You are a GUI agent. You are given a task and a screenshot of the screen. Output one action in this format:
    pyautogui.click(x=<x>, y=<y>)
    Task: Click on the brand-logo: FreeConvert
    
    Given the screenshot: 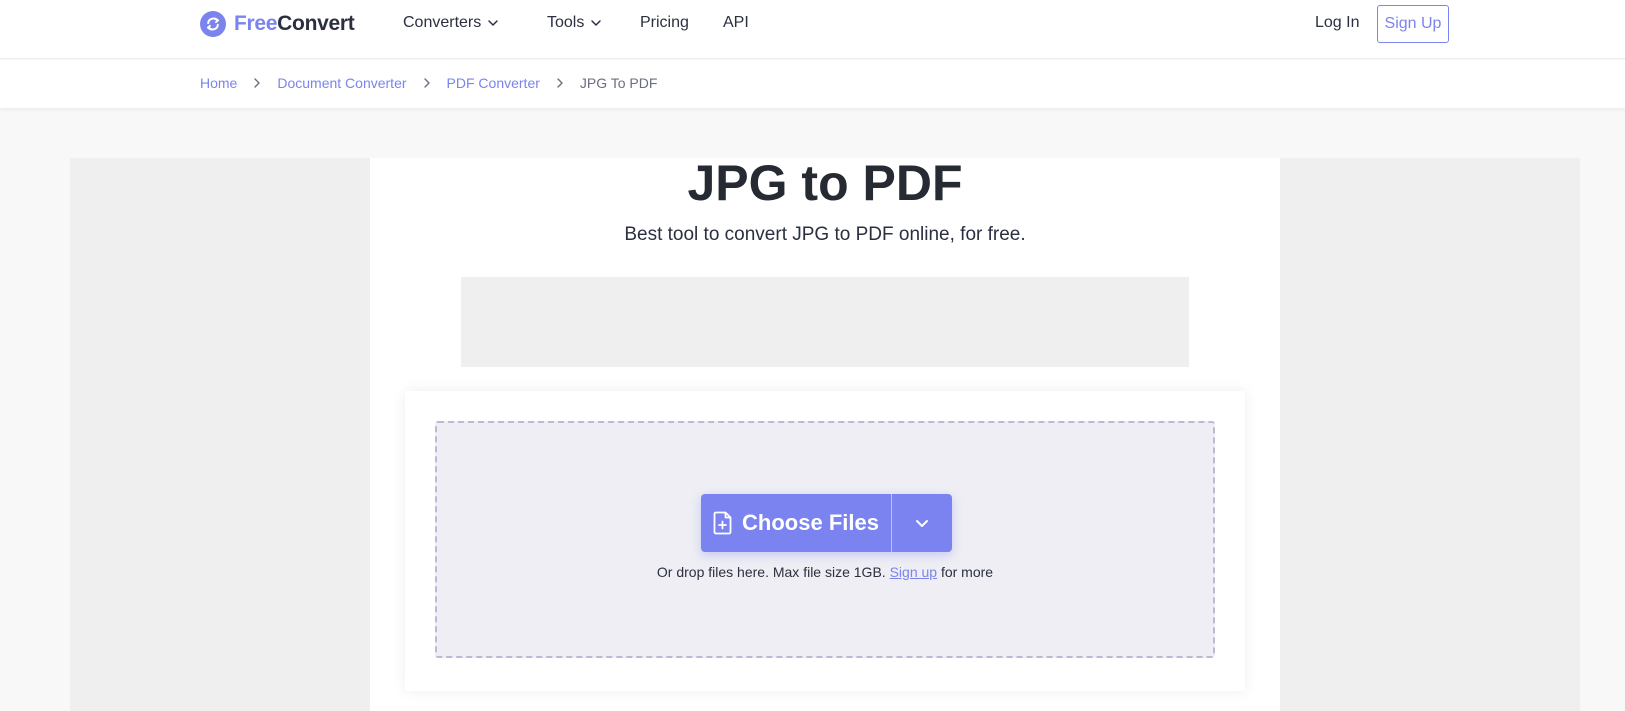 What is the action you would take?
    pyautogui.click(x=277, y=24)
    